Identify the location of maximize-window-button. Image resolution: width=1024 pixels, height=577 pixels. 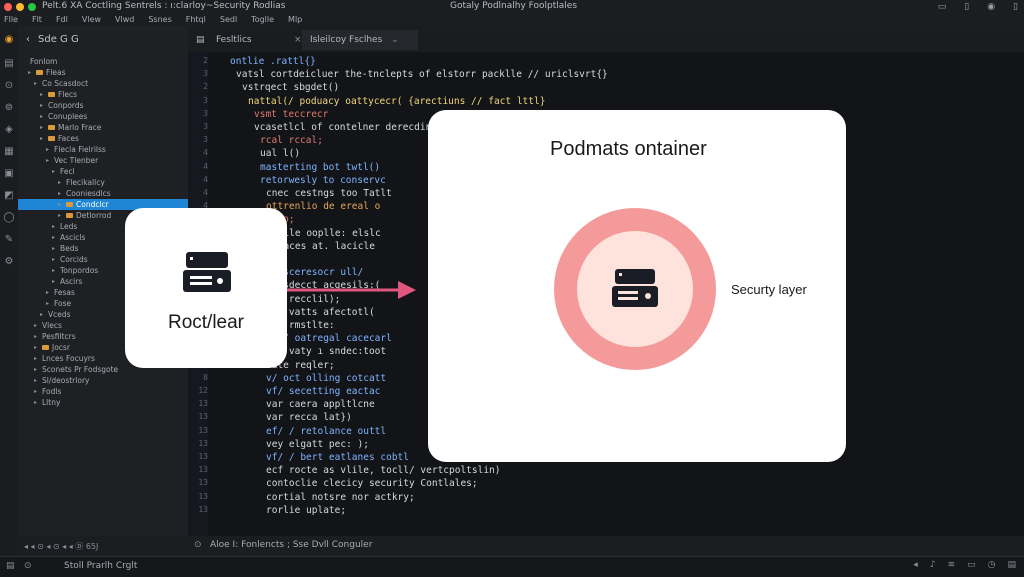
(32, 7).